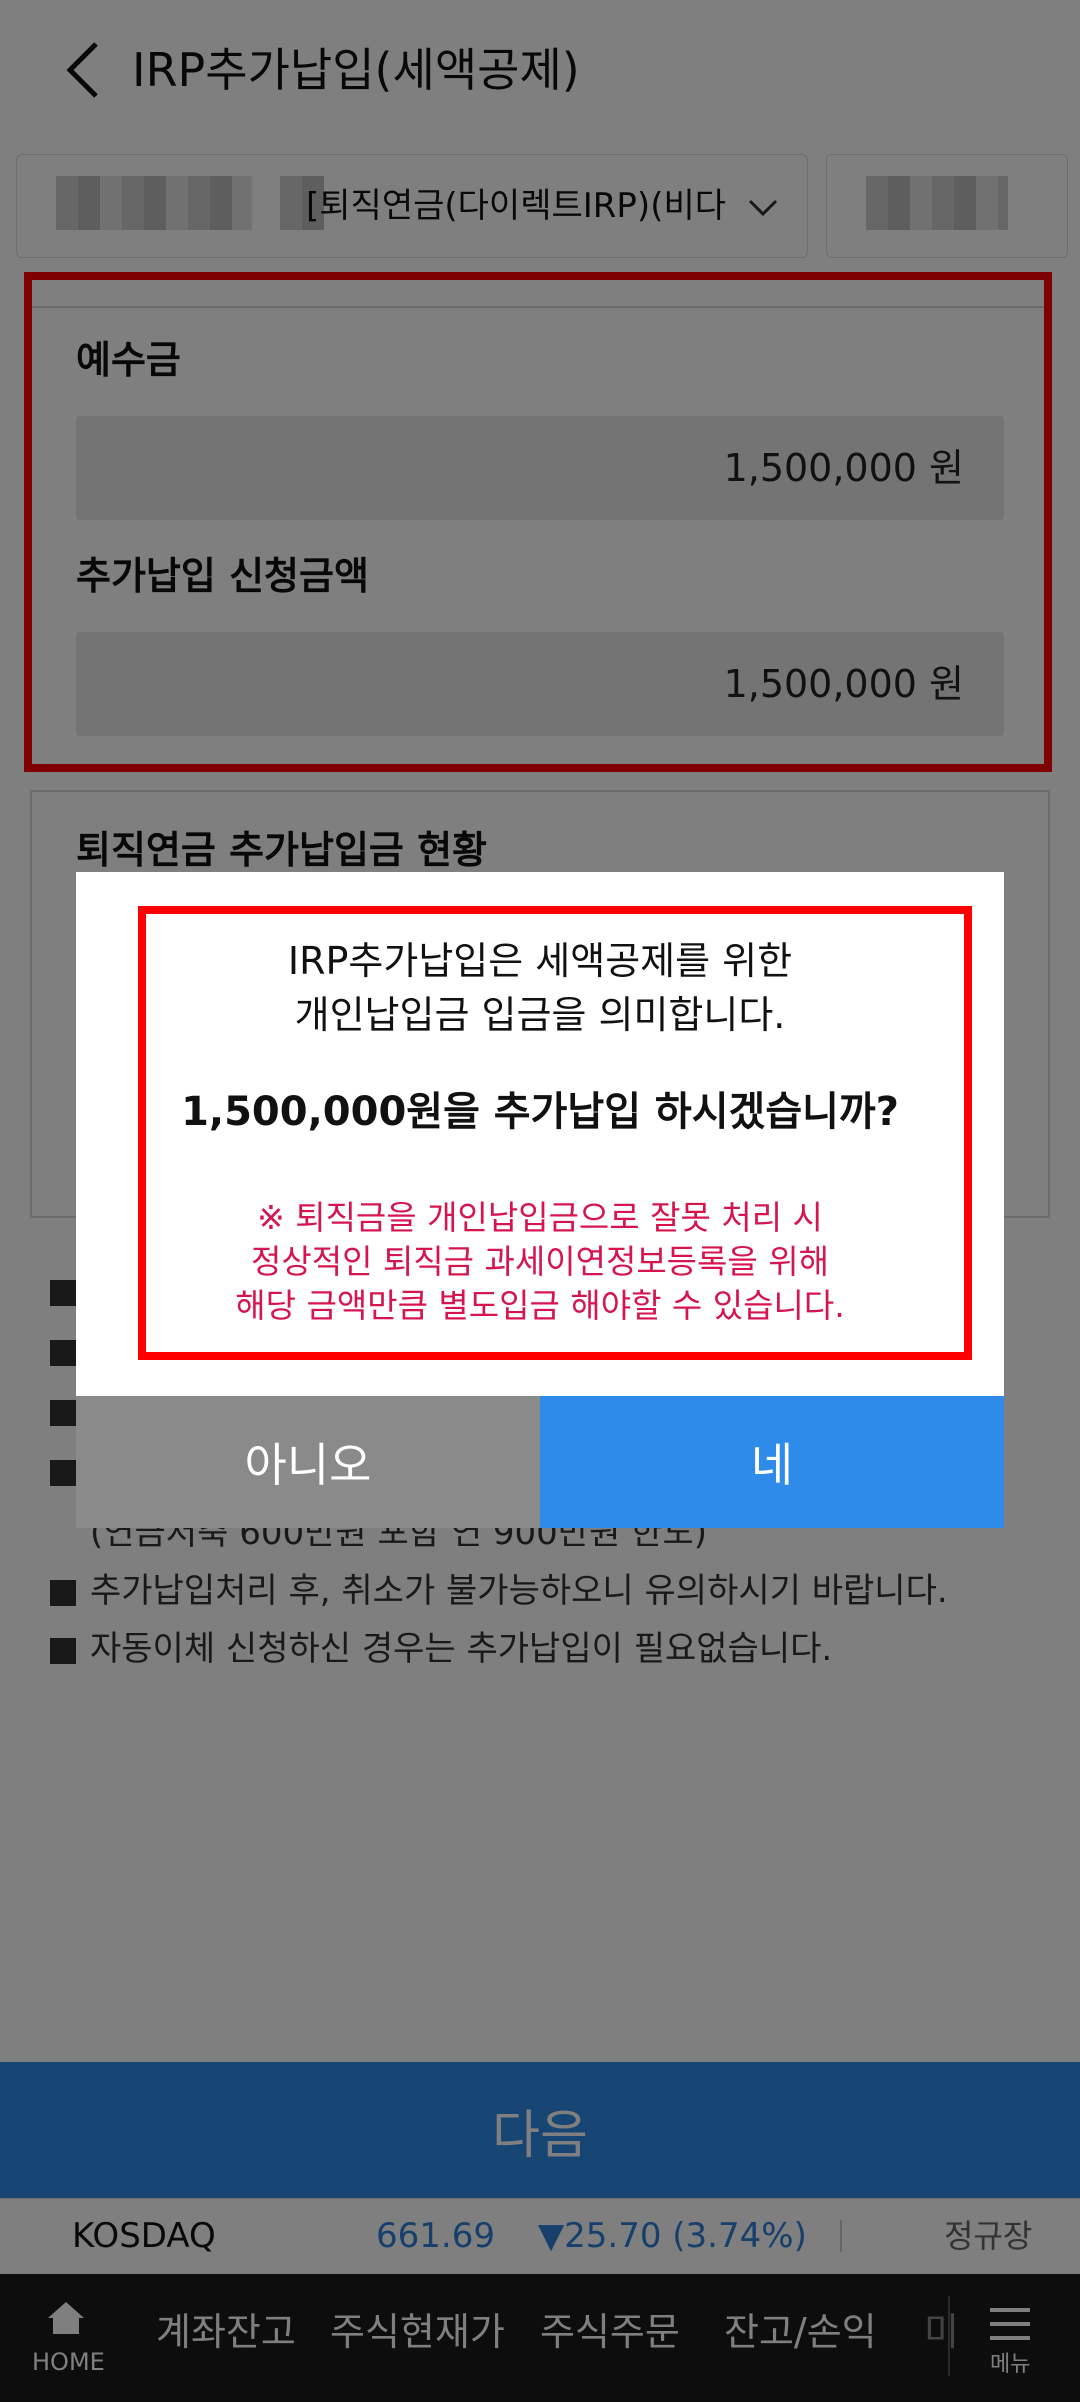  I want to click on no-button: 아니오, so click(308, 1462).